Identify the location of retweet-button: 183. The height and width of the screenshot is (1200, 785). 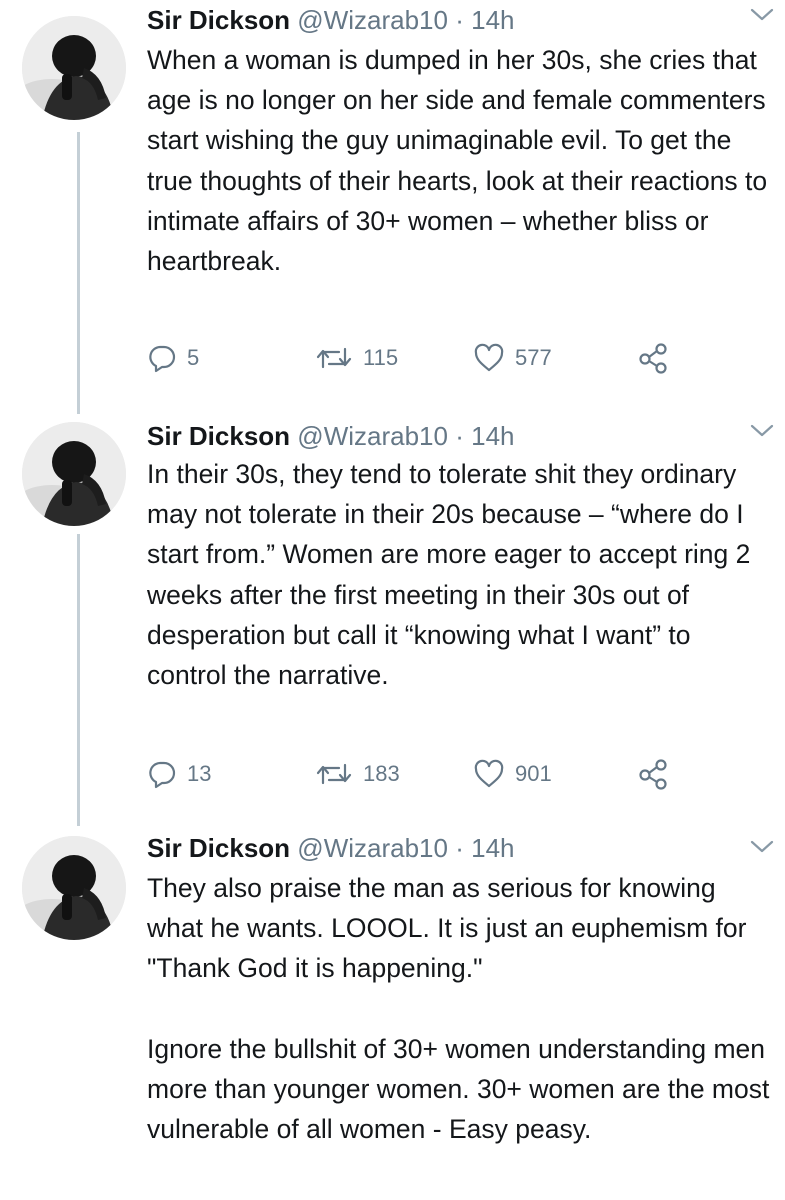
(357, 774).